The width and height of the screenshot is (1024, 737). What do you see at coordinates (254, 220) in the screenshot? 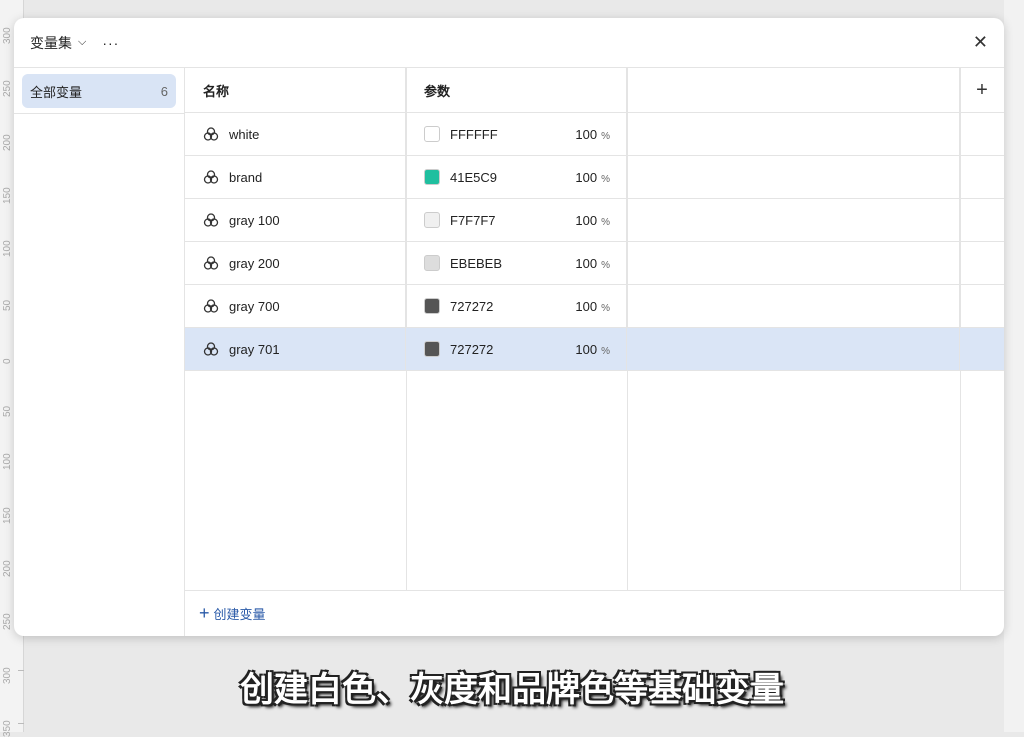
I see `variable-name: gray 100` at bounding box center [254, 220].